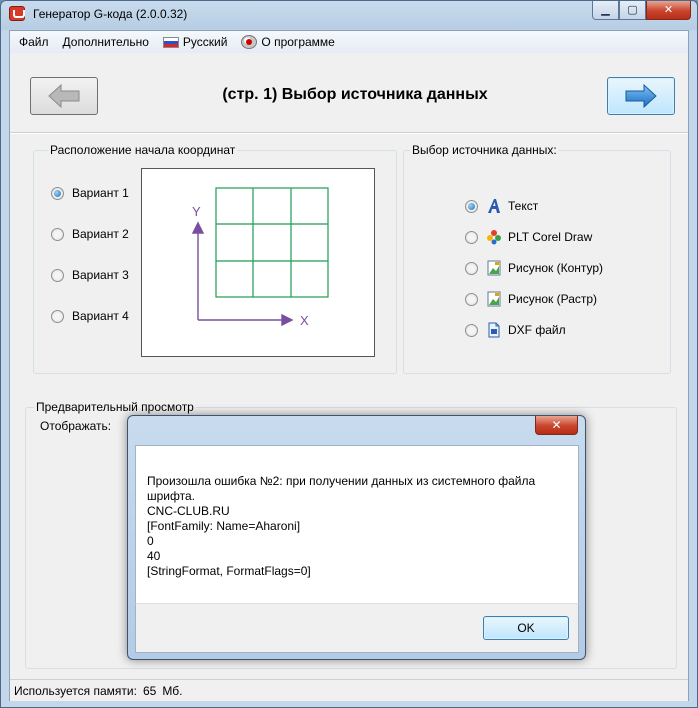 This screenshot has height=708, width=698. I want to click on origin-option-label: Вариант 1, so click(100, 193).